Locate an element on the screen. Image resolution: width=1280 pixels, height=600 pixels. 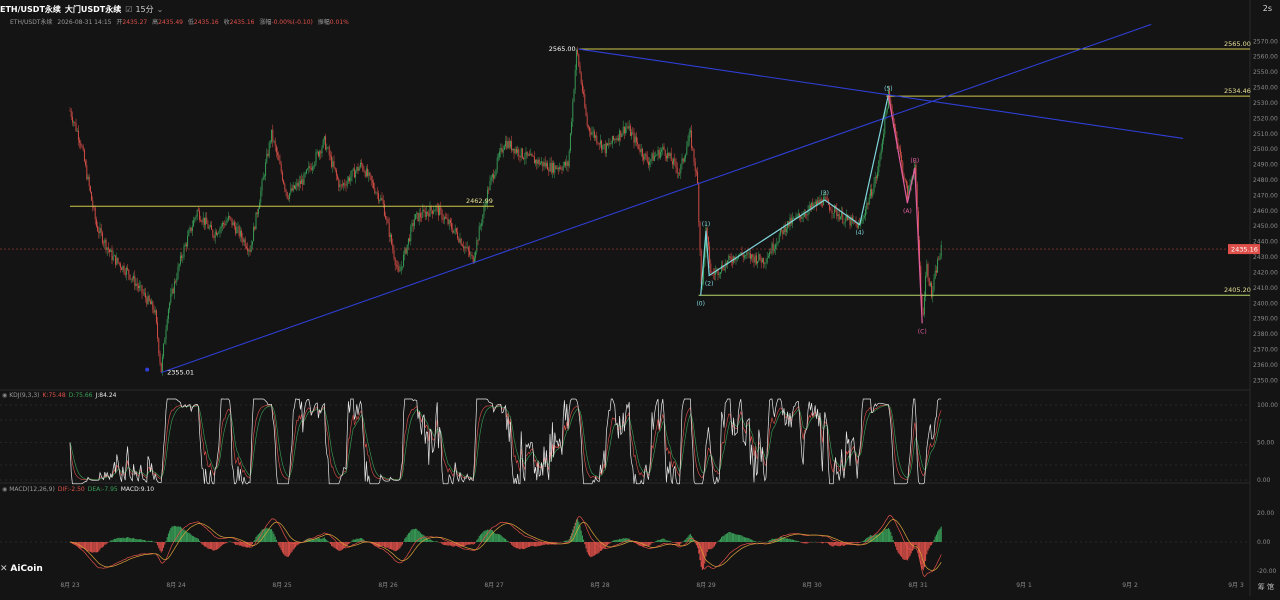
price-tick-label: 2540.00 is located at coordinates (1265, 88).